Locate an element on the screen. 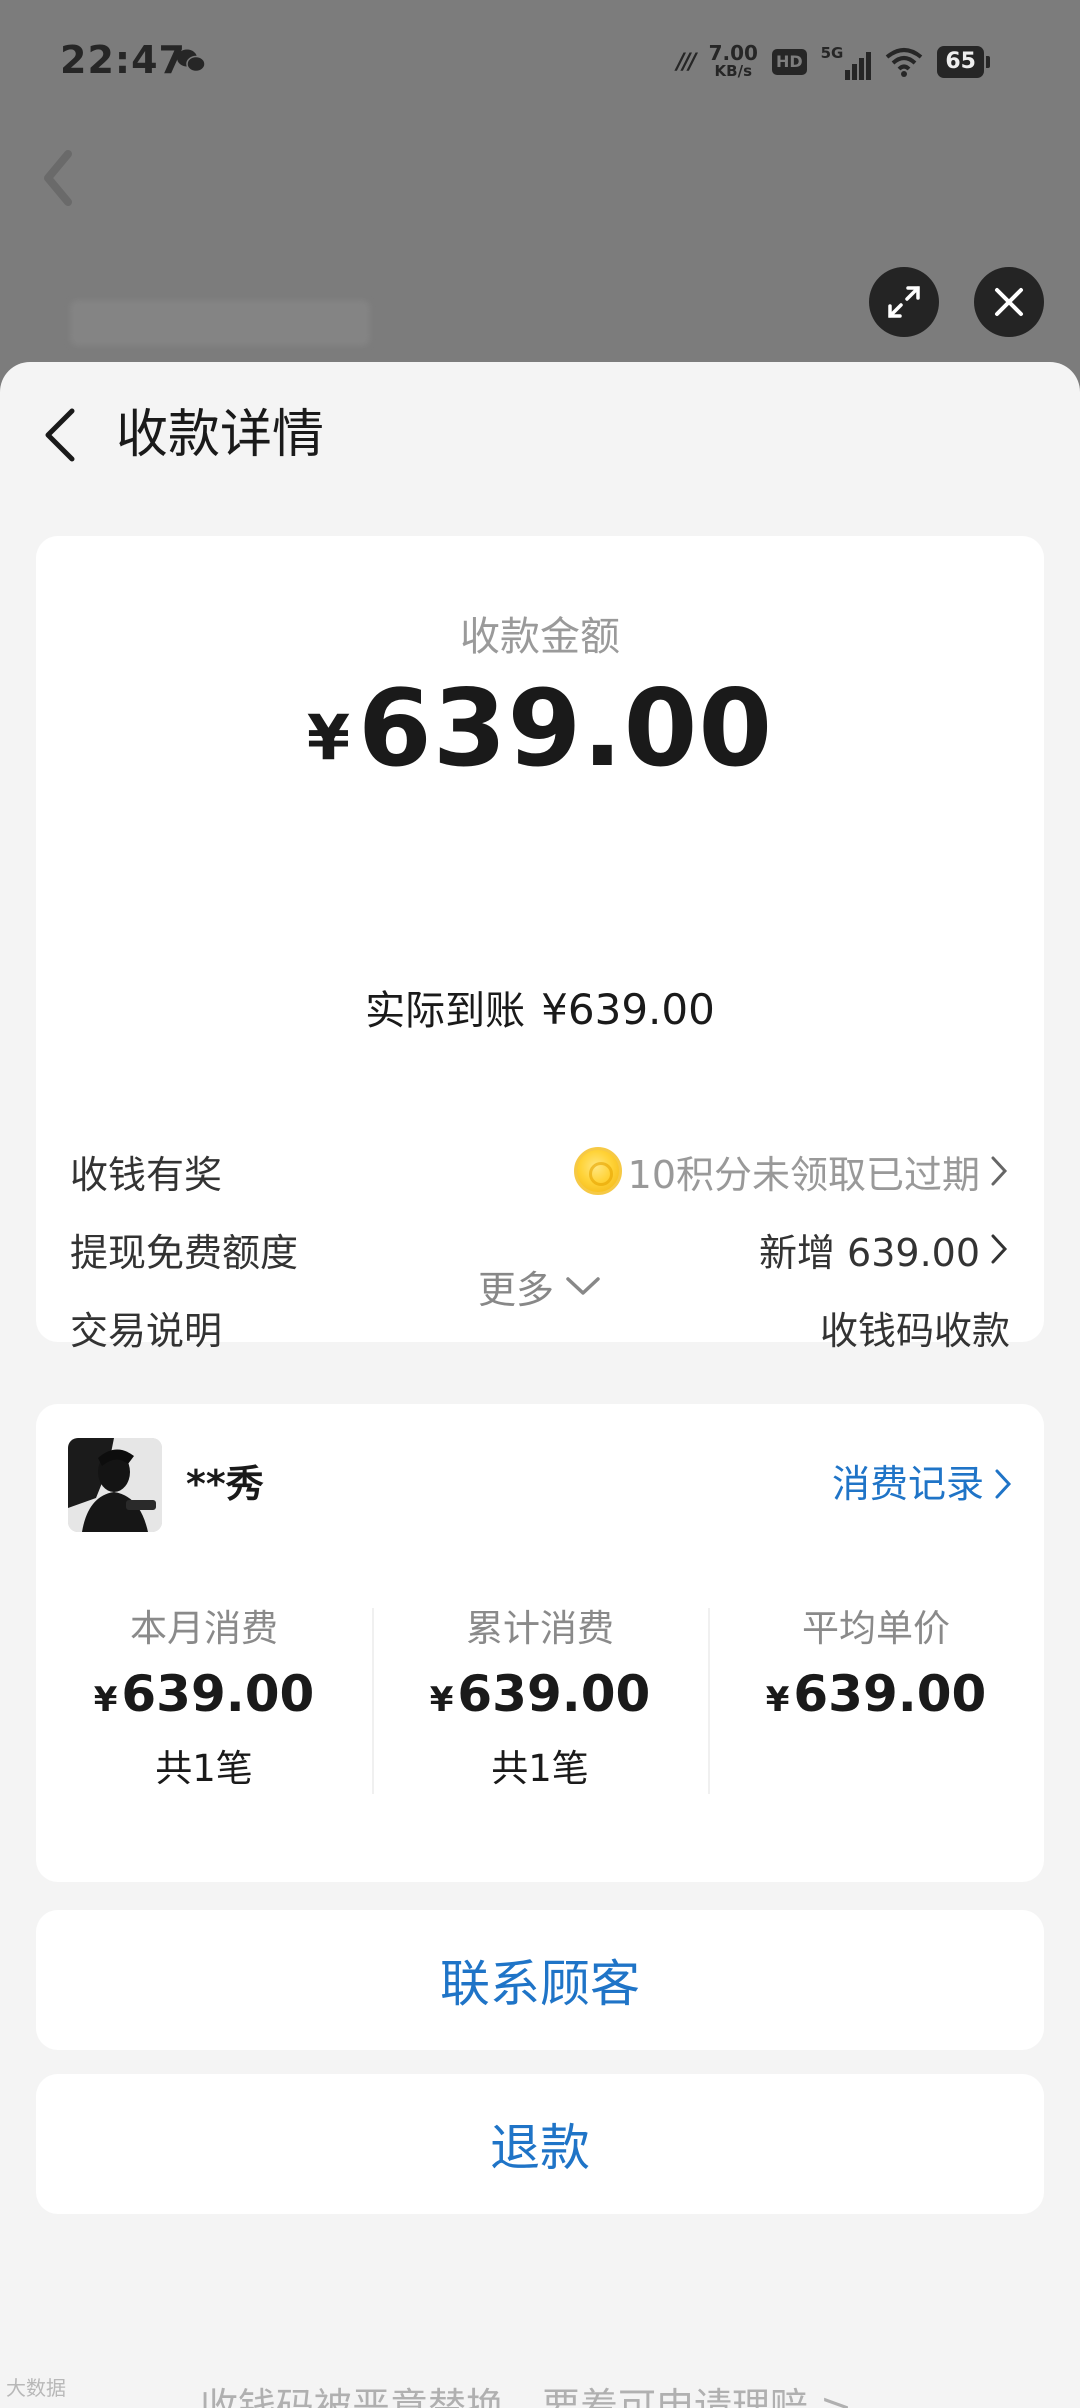  background-back-icon is located at coordinates (58, 178).